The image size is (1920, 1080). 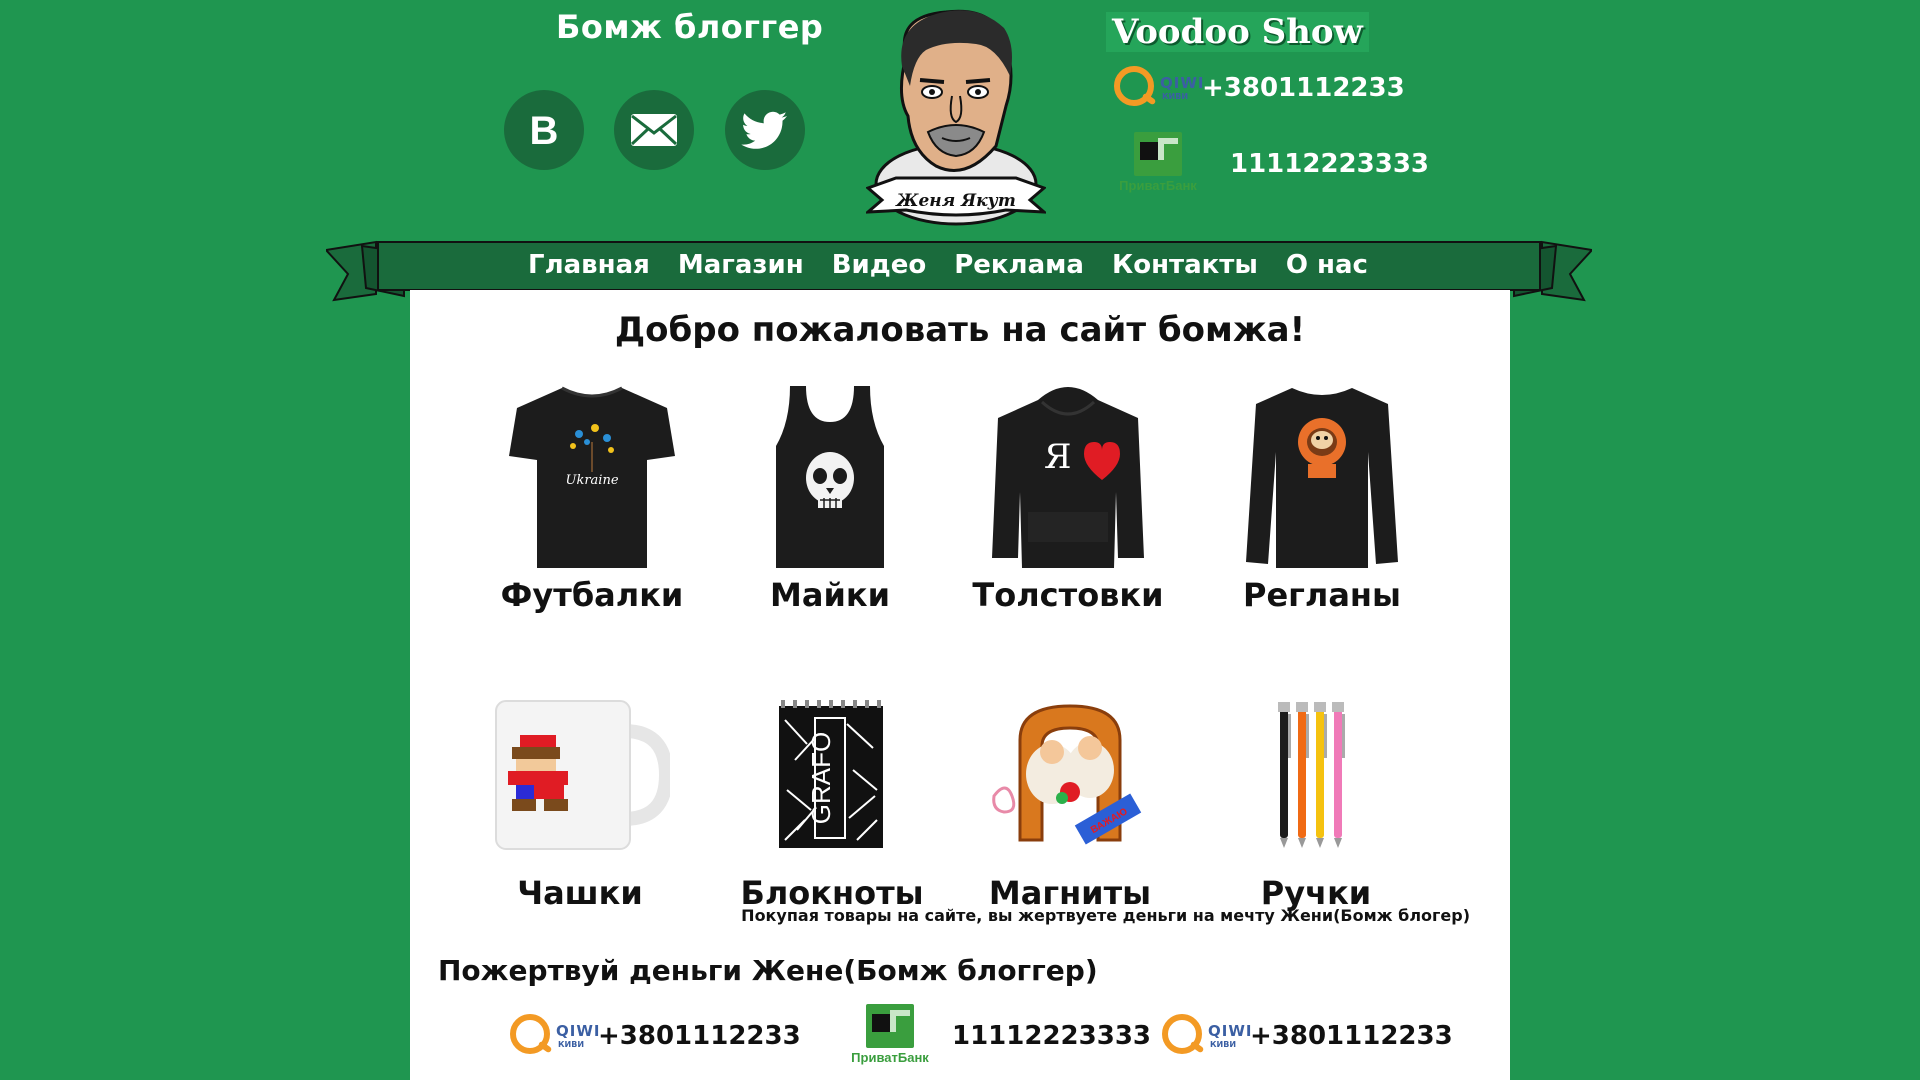 I want to click on show-title: Voodoo Show, so click(x=1237, y=32).